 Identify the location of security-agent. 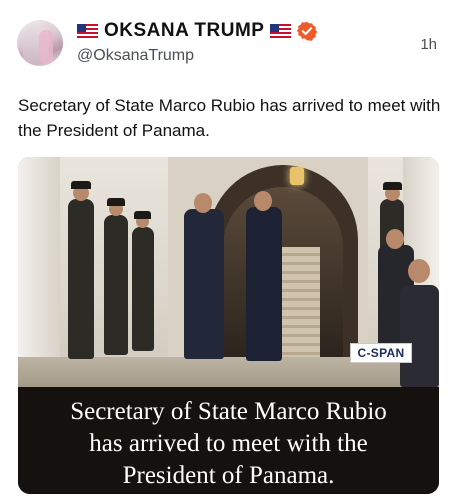
(419, 336).